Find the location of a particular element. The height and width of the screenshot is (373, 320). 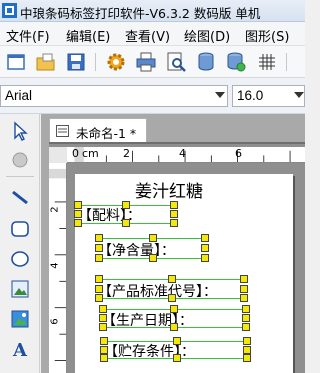

database-icon is located at coordinates (206, 62).